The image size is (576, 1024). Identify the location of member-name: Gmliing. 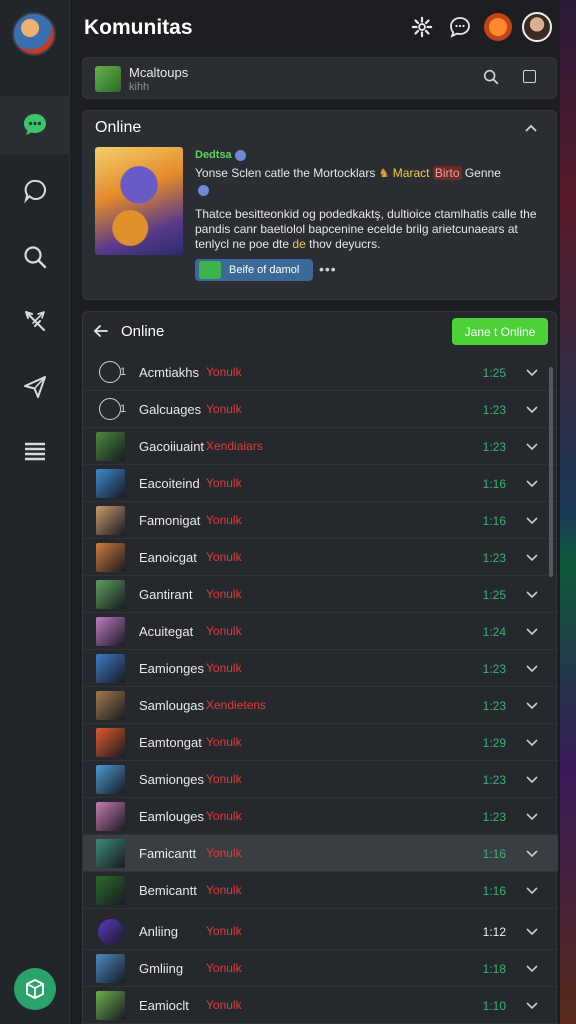
(161, 968).